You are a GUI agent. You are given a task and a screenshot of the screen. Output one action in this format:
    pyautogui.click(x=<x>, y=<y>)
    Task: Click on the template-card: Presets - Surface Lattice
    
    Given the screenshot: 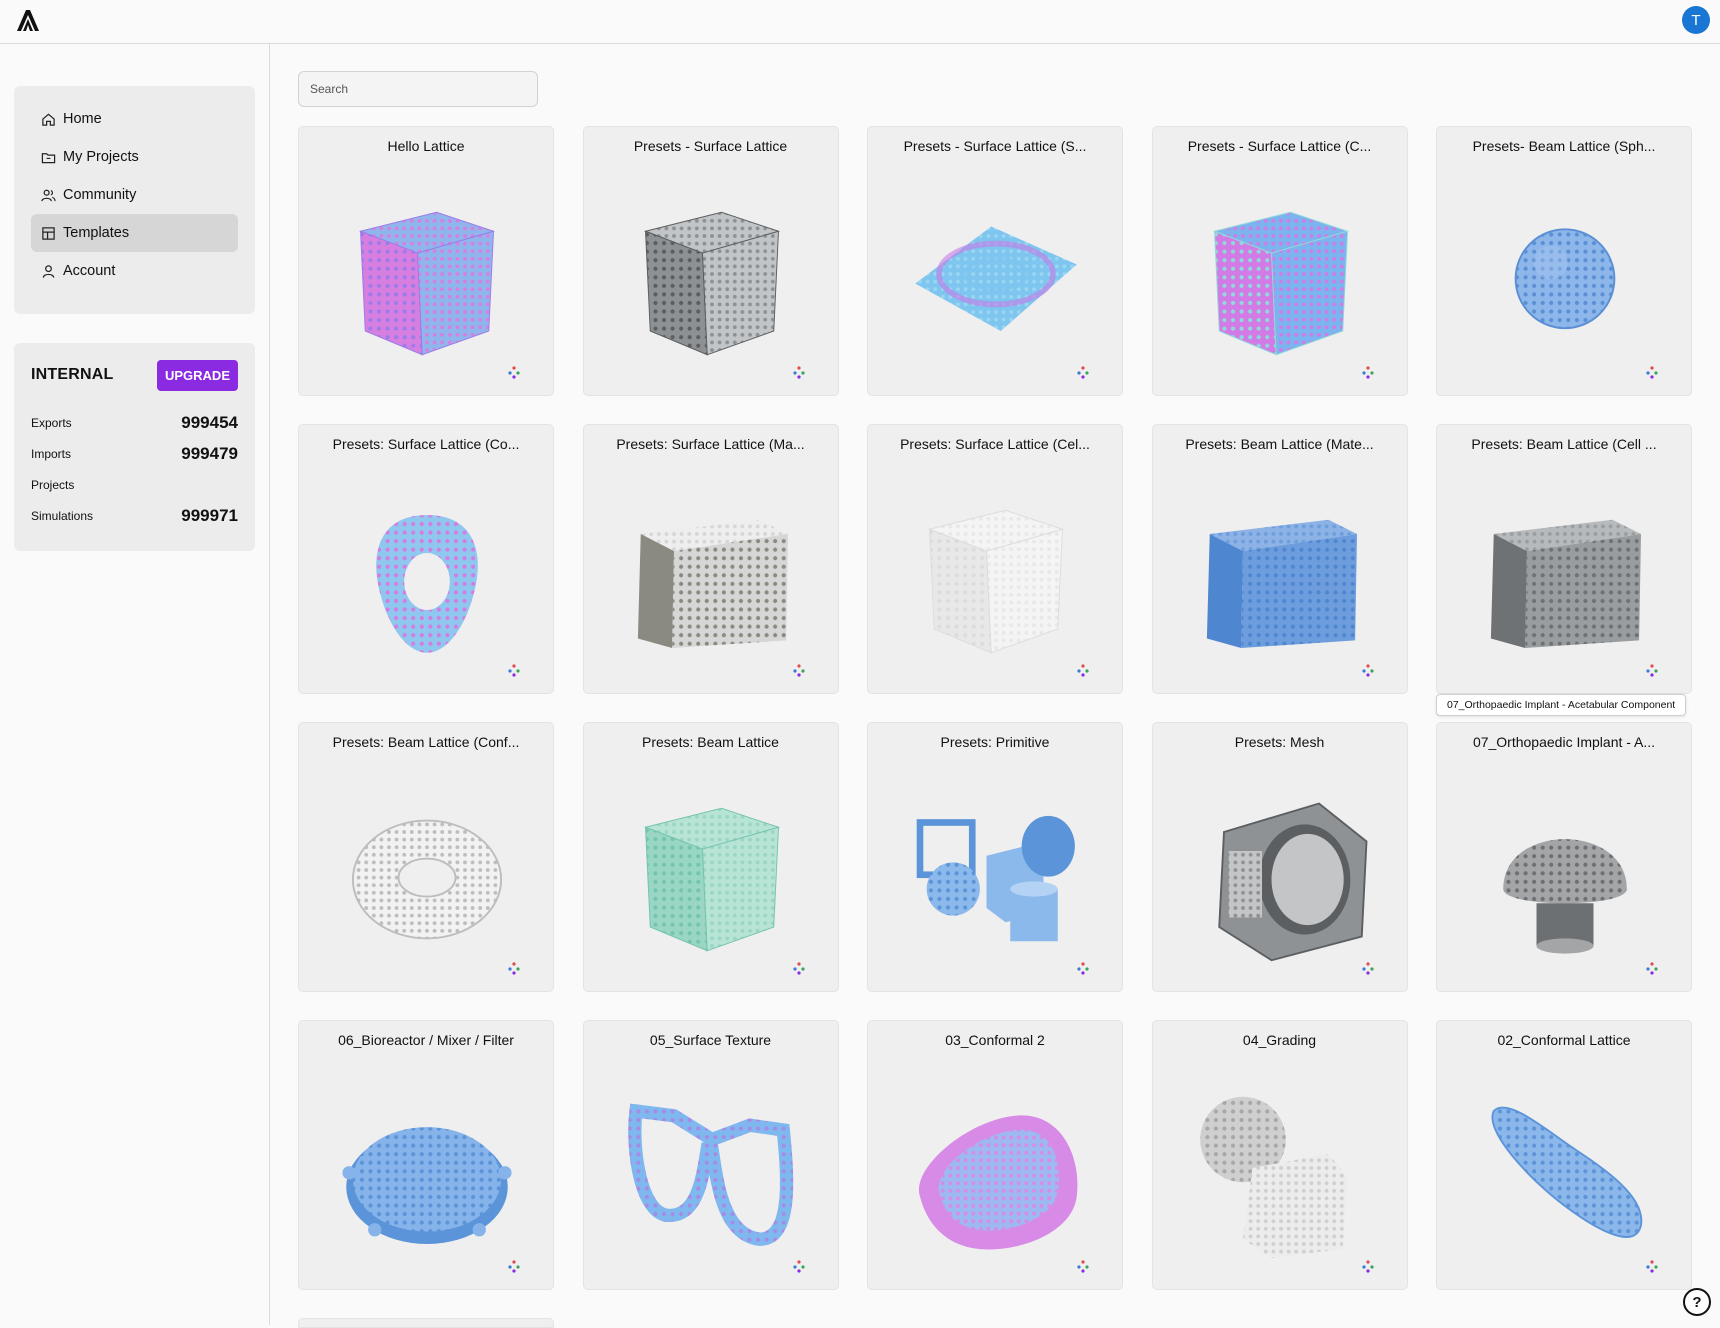 What is the action you would take?
    pyautogui.click(x=711, y=261)
    